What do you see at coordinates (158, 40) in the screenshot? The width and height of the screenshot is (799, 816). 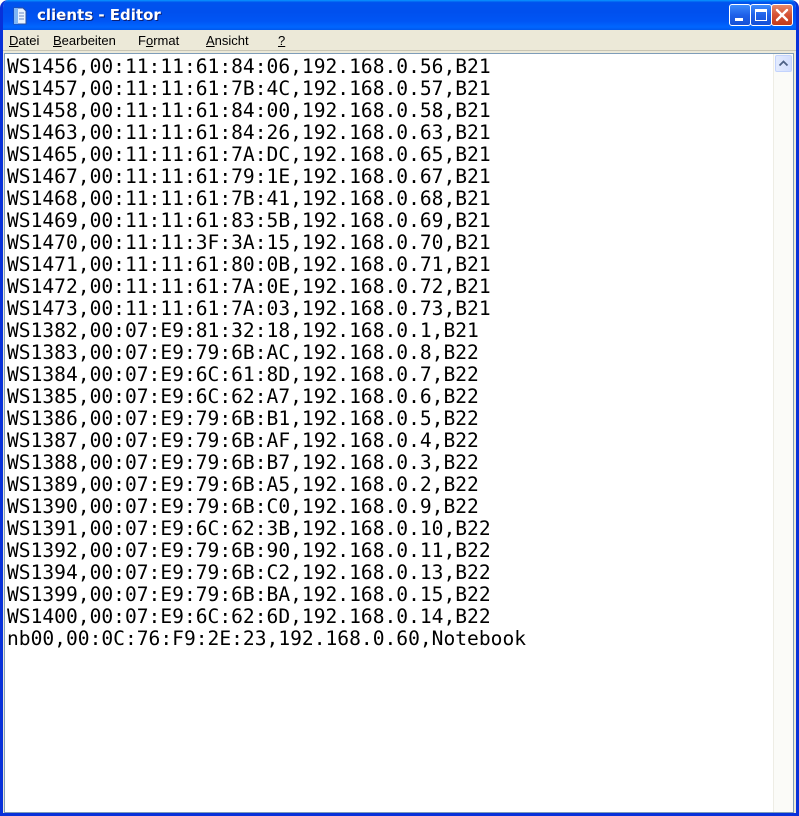 I see `menu-format: Format` at bounding box center [158, 40].